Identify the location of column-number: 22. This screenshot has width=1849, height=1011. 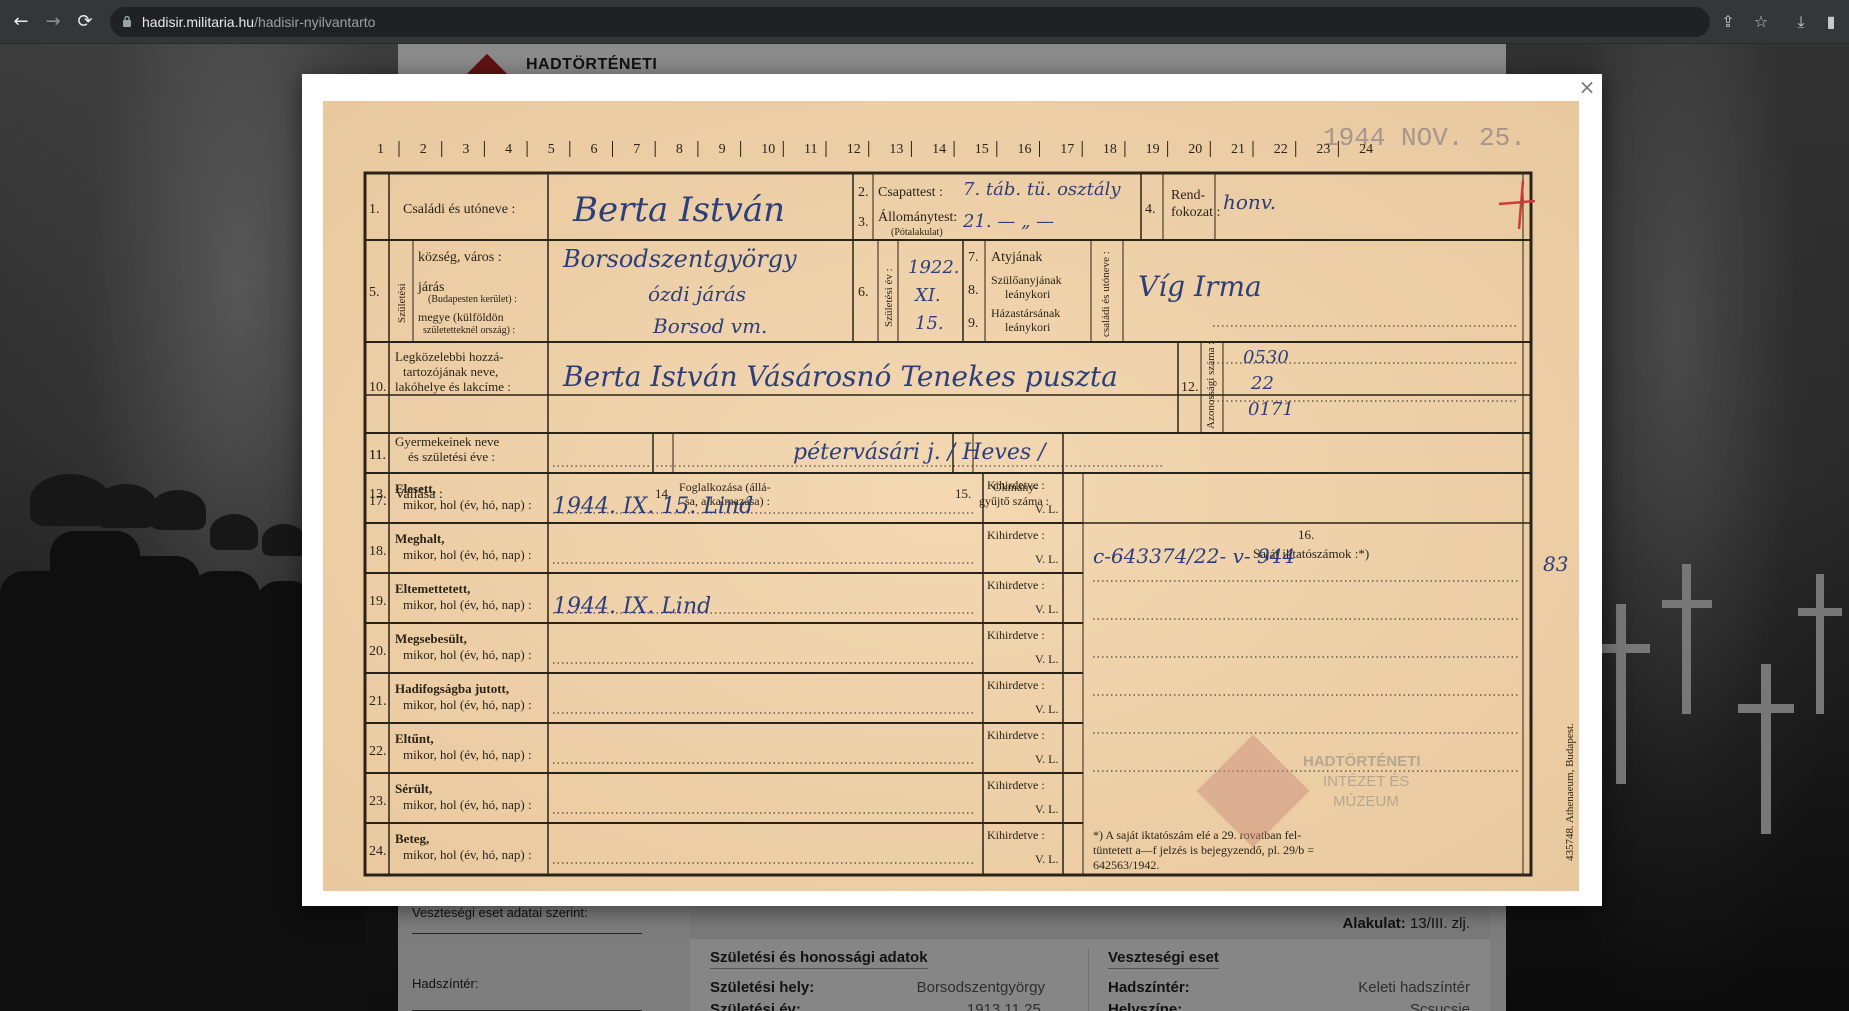
(1281, 149).